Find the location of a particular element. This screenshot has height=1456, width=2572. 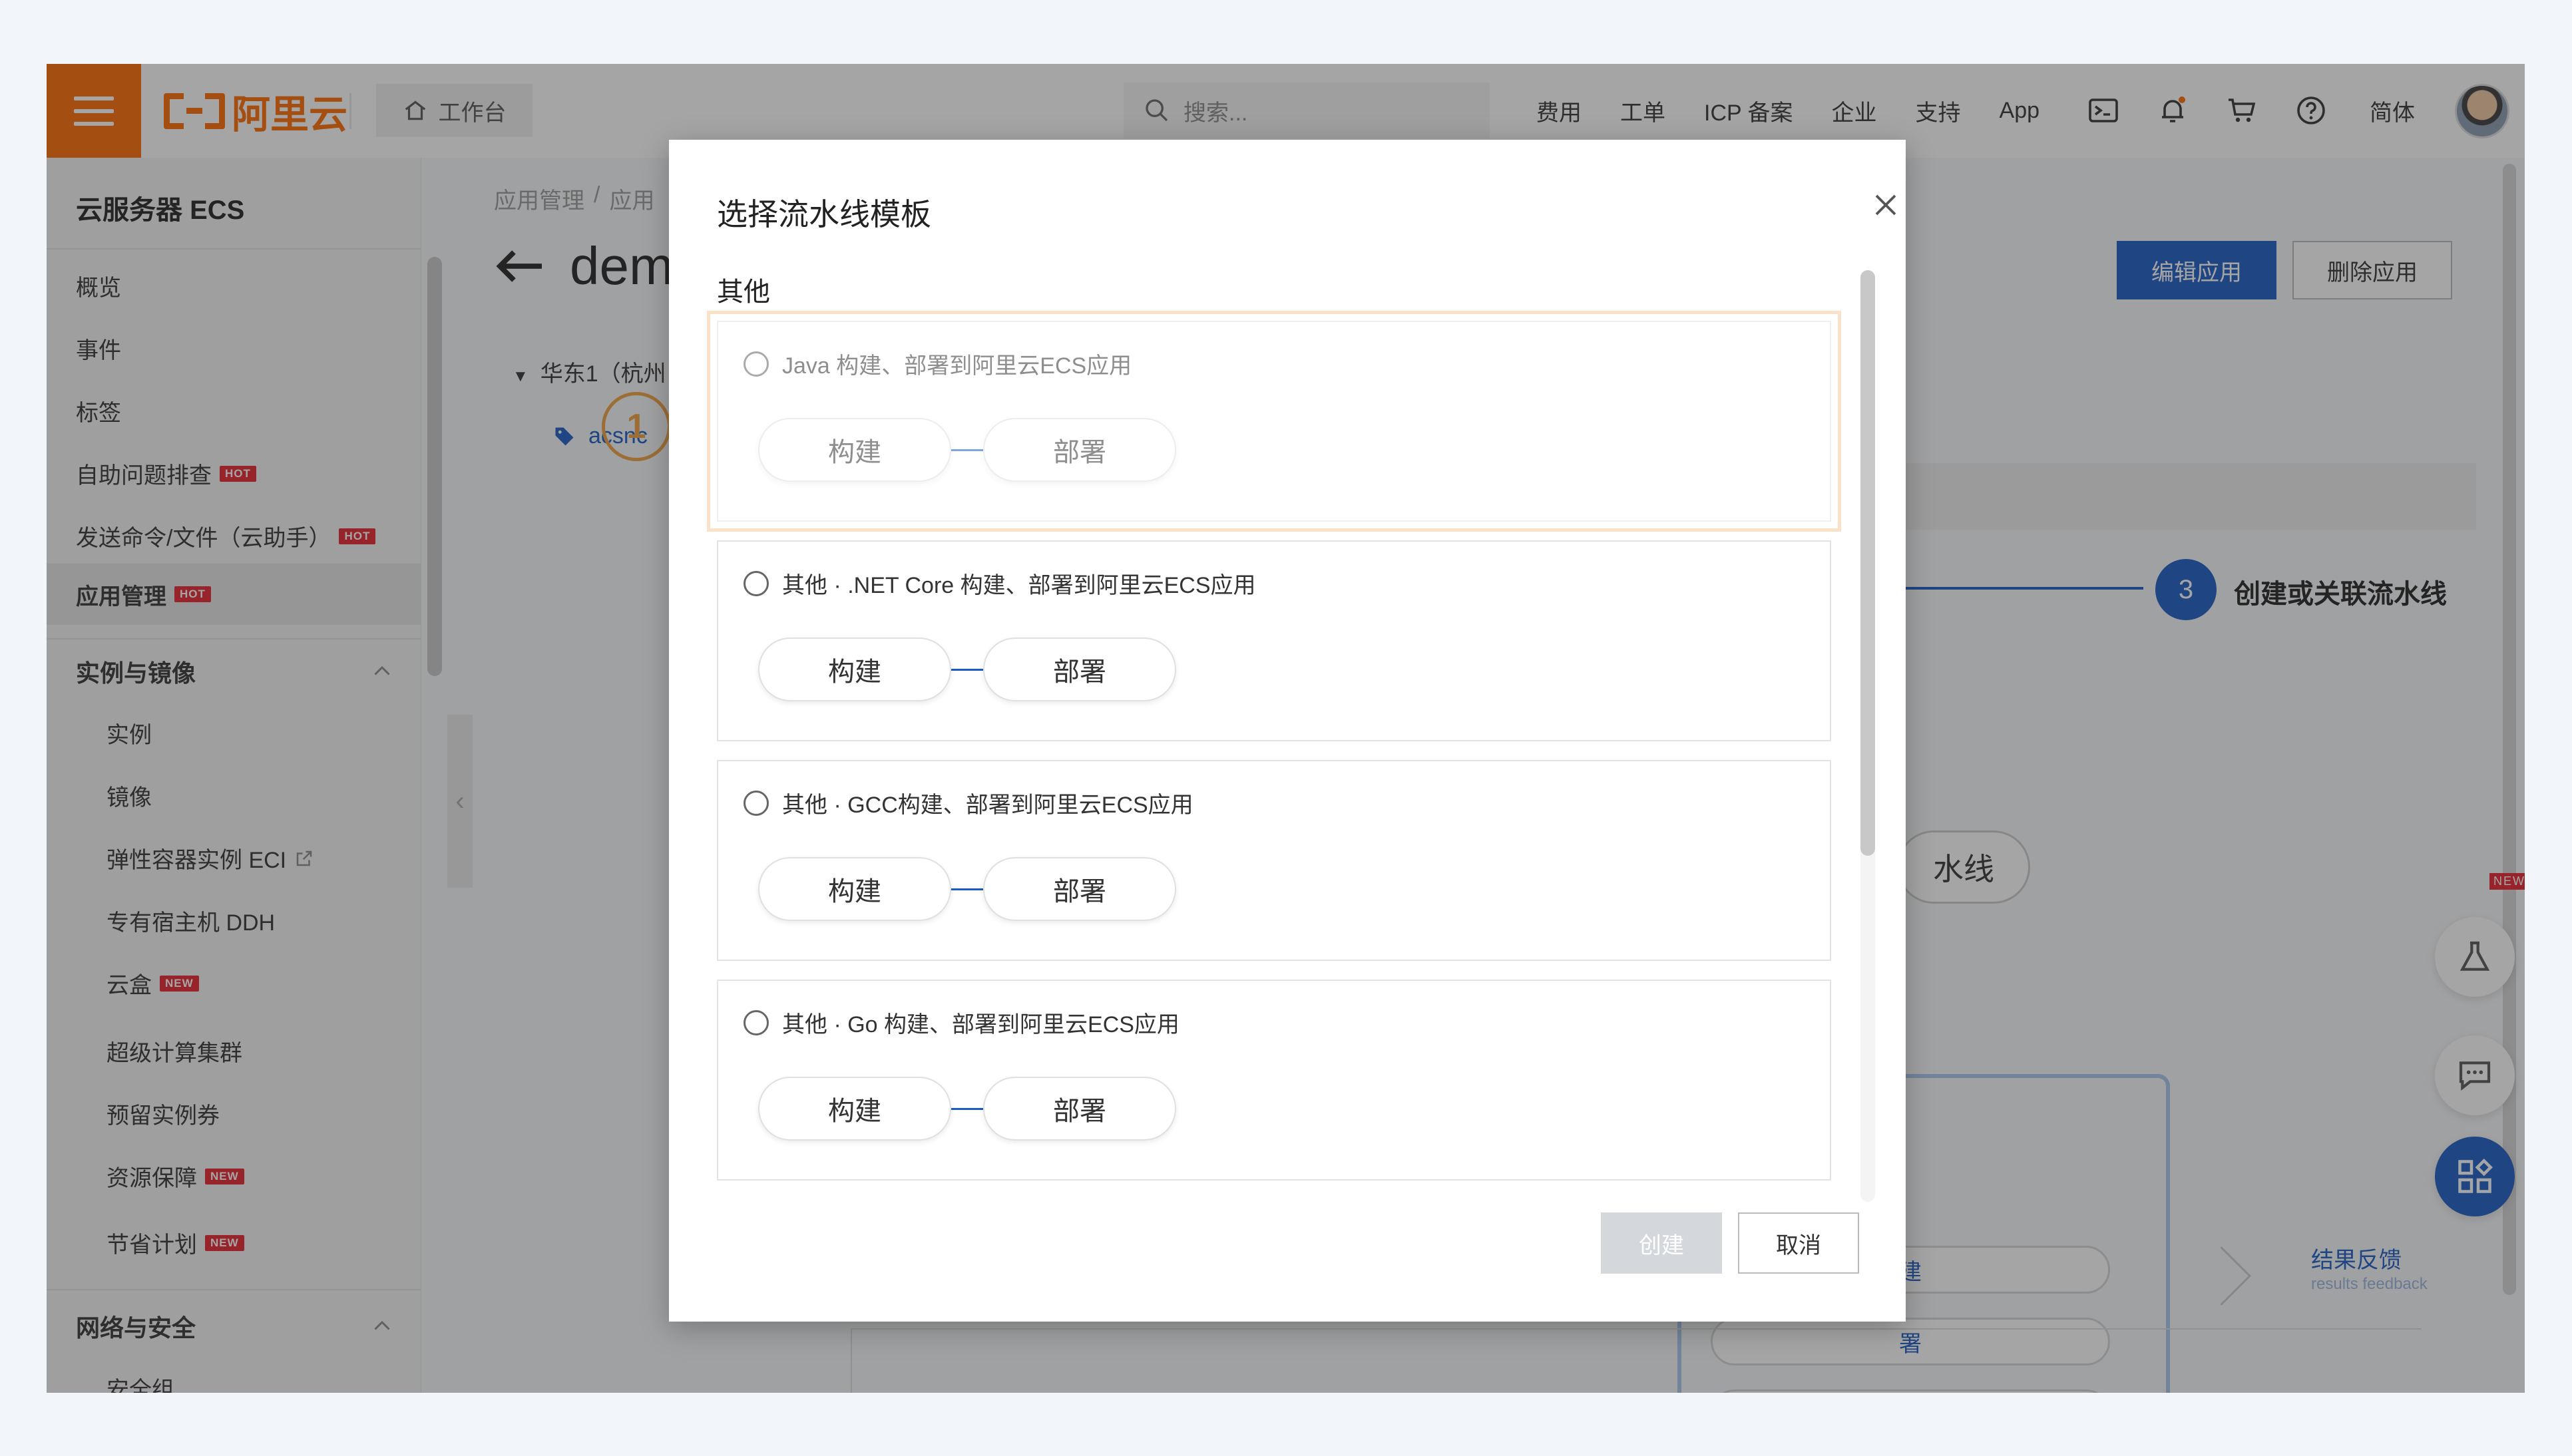

template-name: 其他 · GCC构建、部署到阿里云ECS应用 is located at coordinates (988, 806).